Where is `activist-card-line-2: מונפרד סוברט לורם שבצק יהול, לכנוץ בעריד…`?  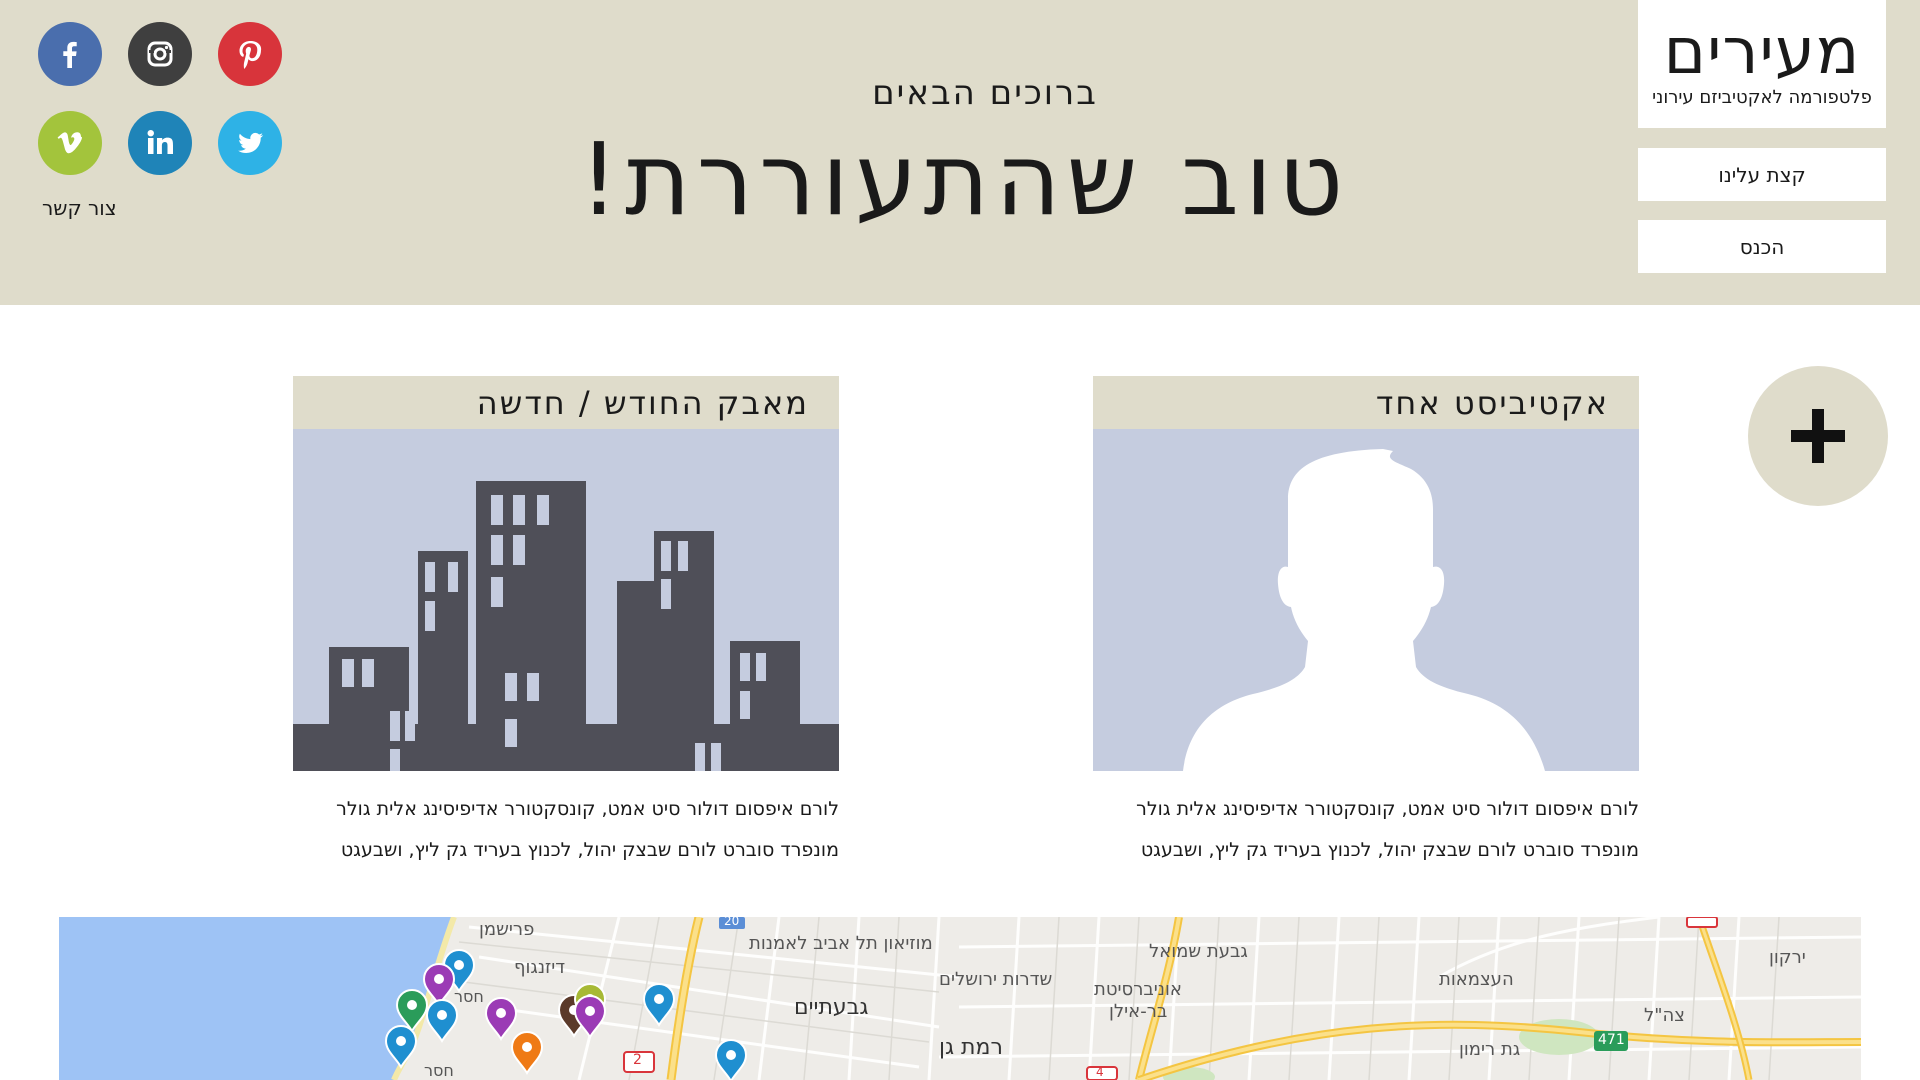 activist-card-line-2: מונפרד סוברט לורם שבצק יהול, לכנוץ בעריד… is located at coordinates (1389, 850).